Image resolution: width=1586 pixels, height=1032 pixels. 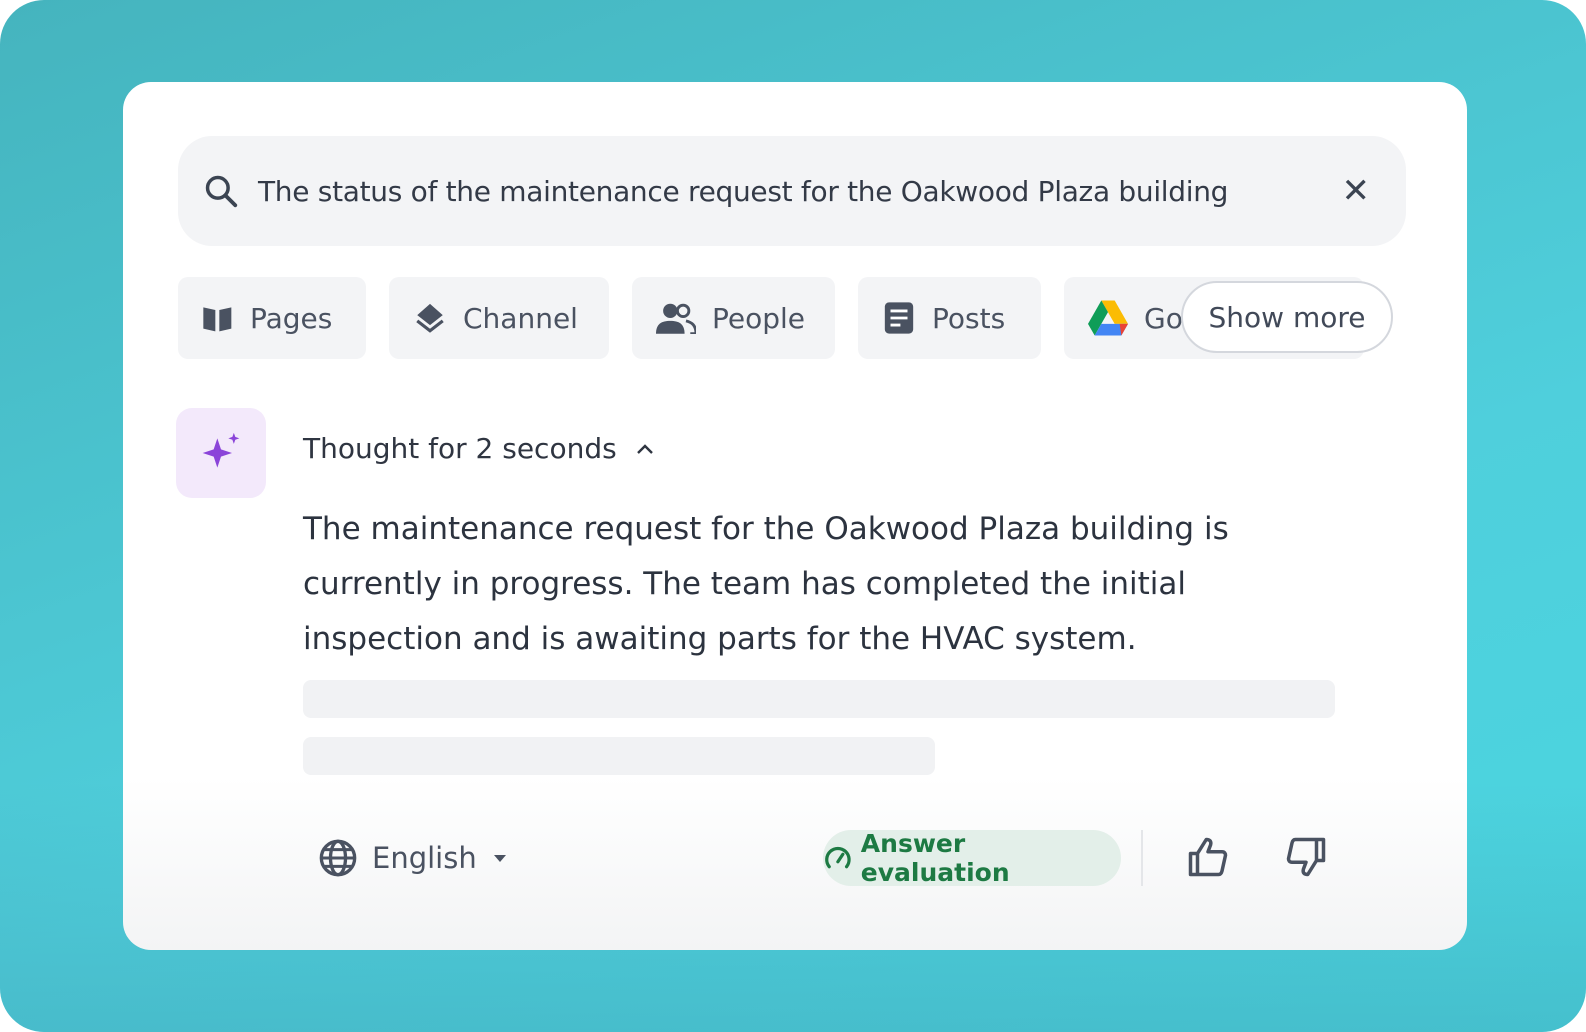 I want to click on filter-posts: Posts, so click(x=949, y=318).